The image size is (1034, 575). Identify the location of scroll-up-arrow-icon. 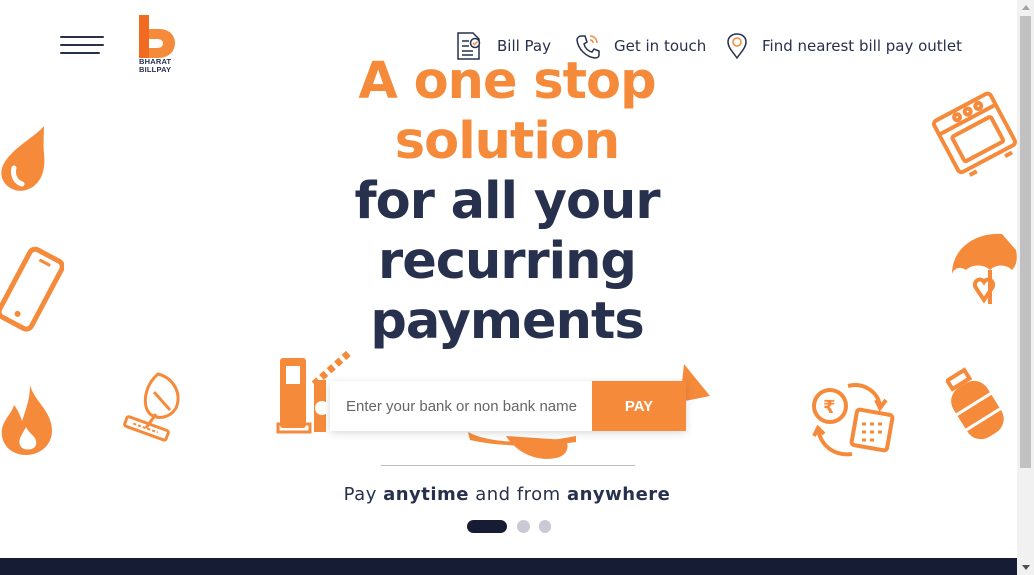
(1026, 7).